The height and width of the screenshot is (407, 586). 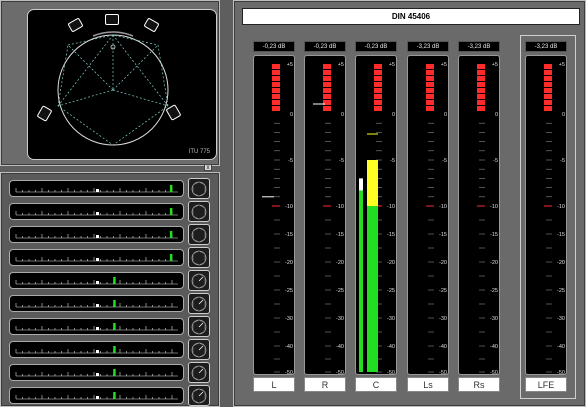 What do you see at coordinates (274, 384) in the screenshot?
I see `channel-label: L` at bounding box center [274, 384].